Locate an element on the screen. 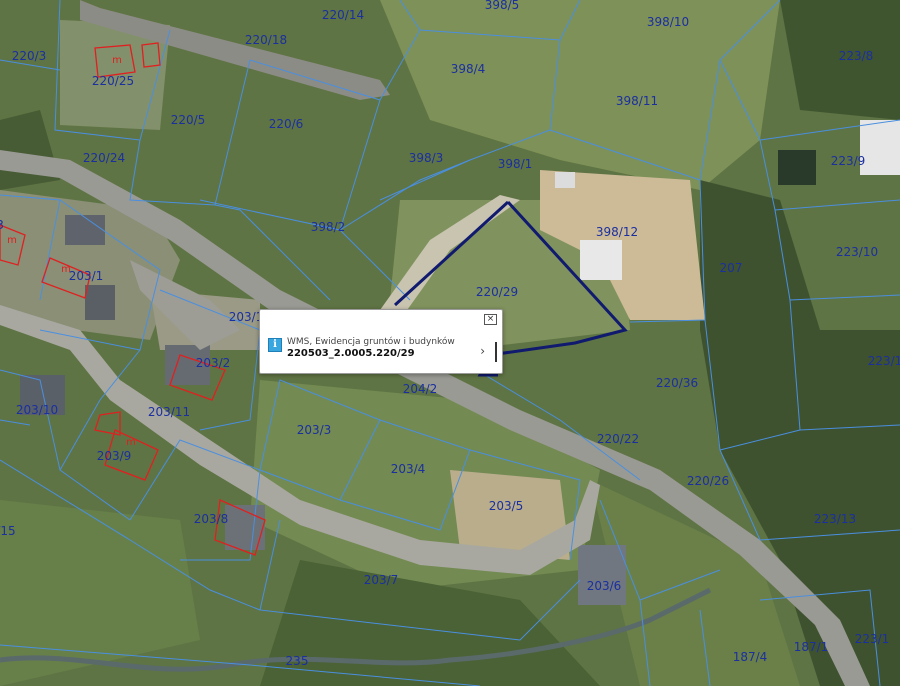 The image size is (900, 686). parcel-label: 203/1 is located at coordinates (86, 276).